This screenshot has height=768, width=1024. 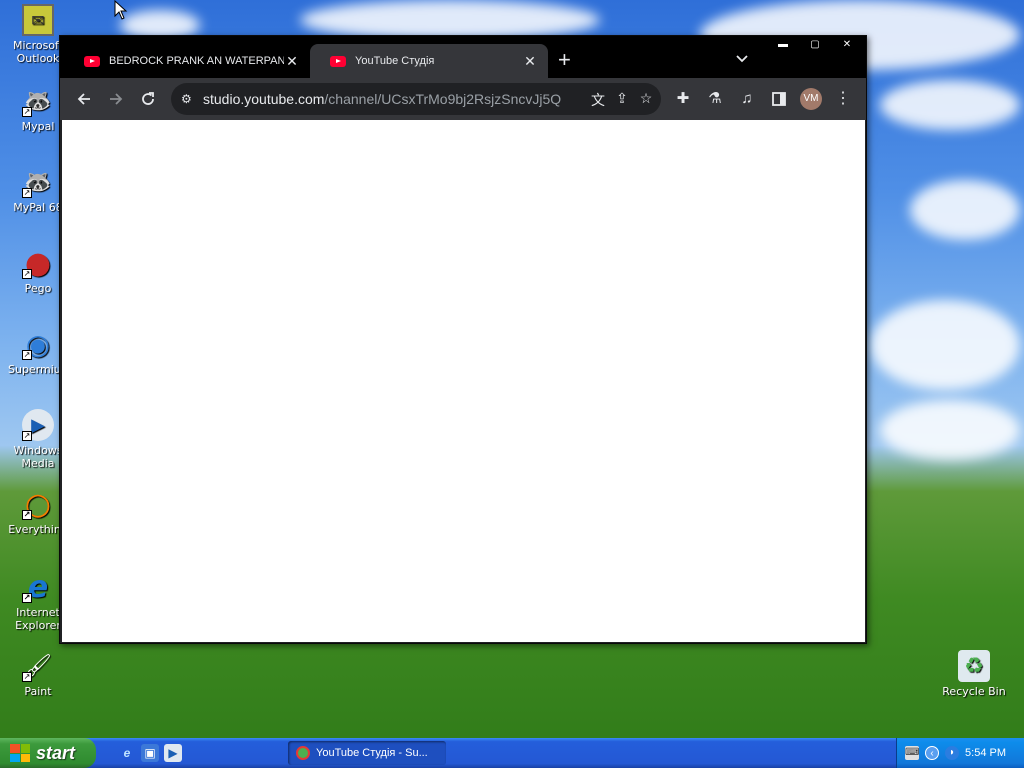 I want to click on profile-avatar: VM, so click(x=811, y=99).